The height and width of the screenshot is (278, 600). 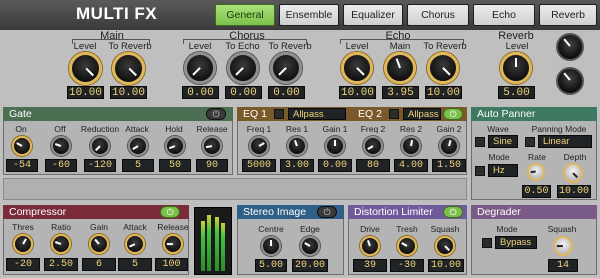 I want to click on distortion-drive-knob, so click(x=370, y=246).